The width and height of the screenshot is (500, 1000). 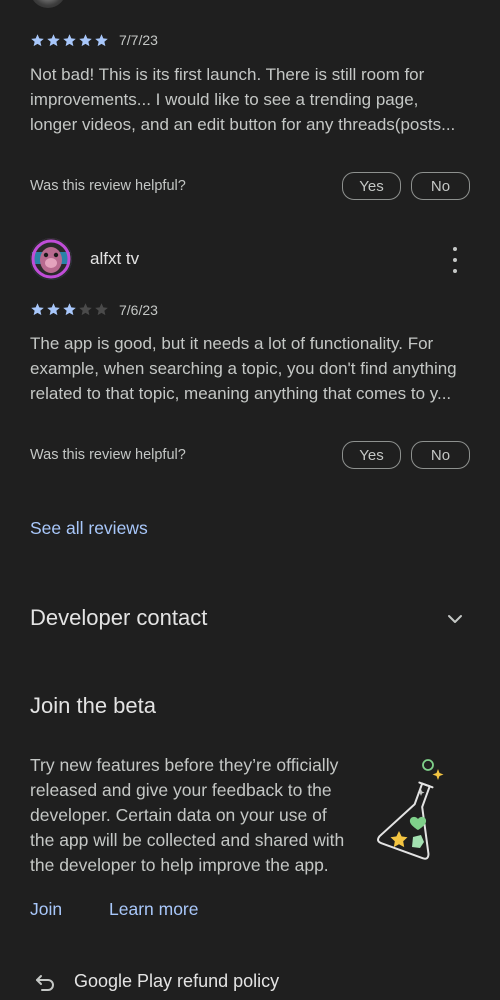 I want to click on learn-more-link: Learn more, so click(x=154, y=909).